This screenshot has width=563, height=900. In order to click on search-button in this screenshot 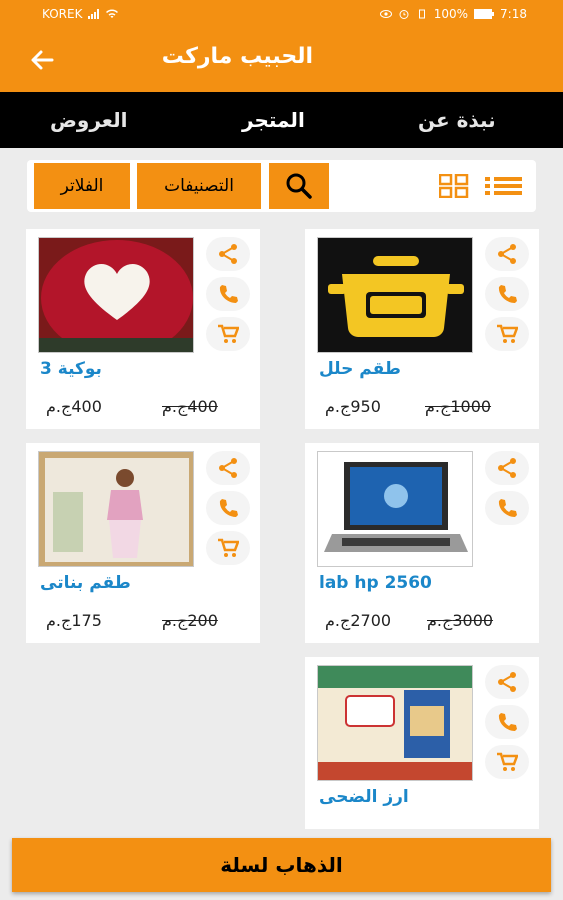, I will do `click(299, 186)`.